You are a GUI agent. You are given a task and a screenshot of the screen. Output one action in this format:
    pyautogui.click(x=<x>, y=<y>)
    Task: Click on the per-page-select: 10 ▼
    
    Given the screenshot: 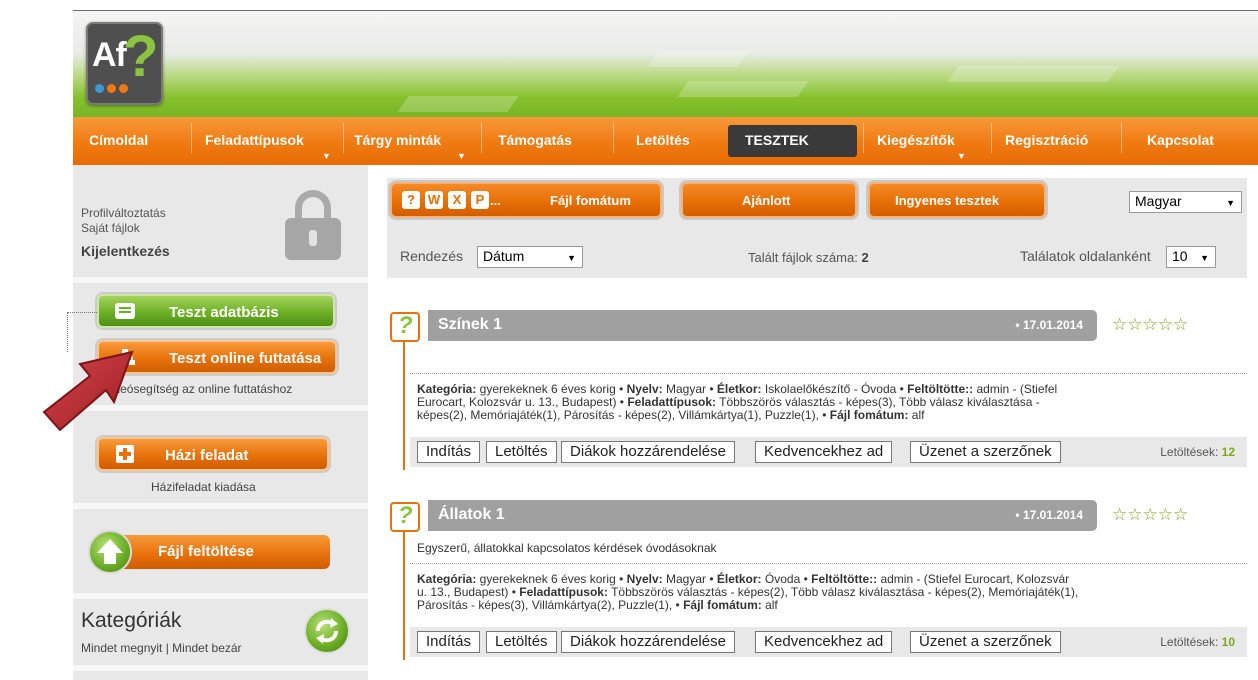 What is the action you would take?
    pyautogui.click(x=1191, y=257)
    